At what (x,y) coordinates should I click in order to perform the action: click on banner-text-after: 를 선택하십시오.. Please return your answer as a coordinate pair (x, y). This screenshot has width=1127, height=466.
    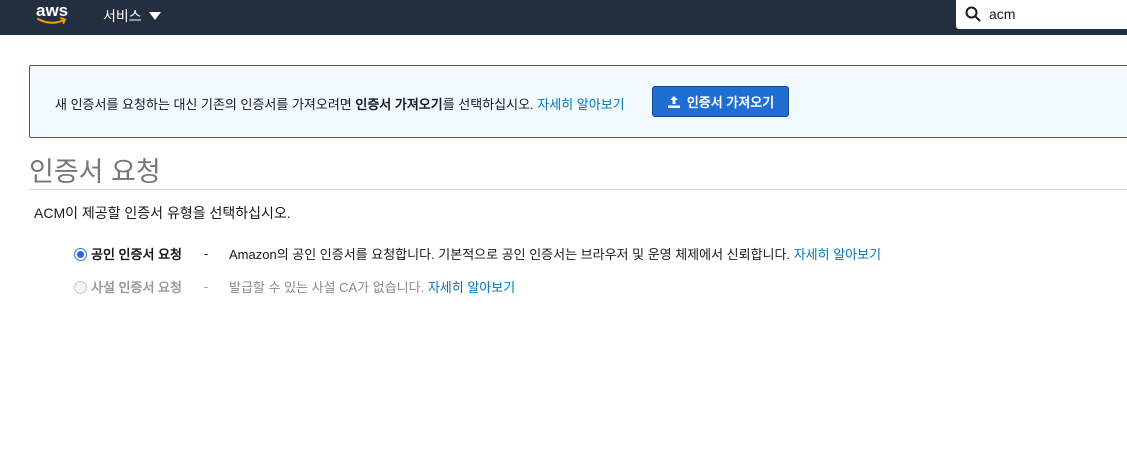
    Looking at the image, I should click on (490, 104).